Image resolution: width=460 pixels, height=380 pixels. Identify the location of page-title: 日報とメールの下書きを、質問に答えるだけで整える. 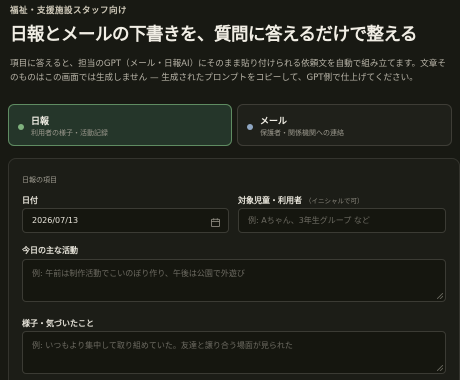
(213, 35).